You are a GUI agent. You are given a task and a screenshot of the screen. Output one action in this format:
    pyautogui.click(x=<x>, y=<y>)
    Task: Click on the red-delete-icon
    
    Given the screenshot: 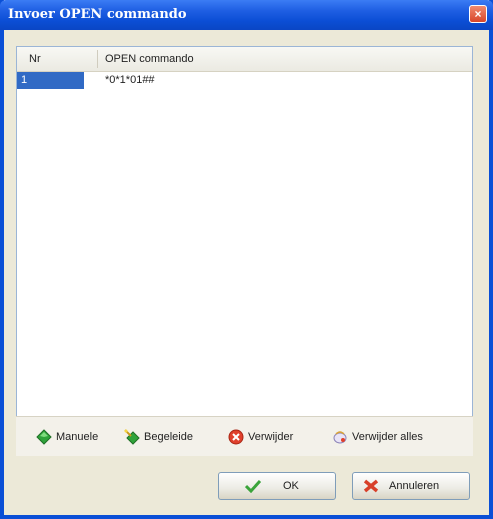 What is the action you would take?
    pyautogui.click(x=236, y=437)
    